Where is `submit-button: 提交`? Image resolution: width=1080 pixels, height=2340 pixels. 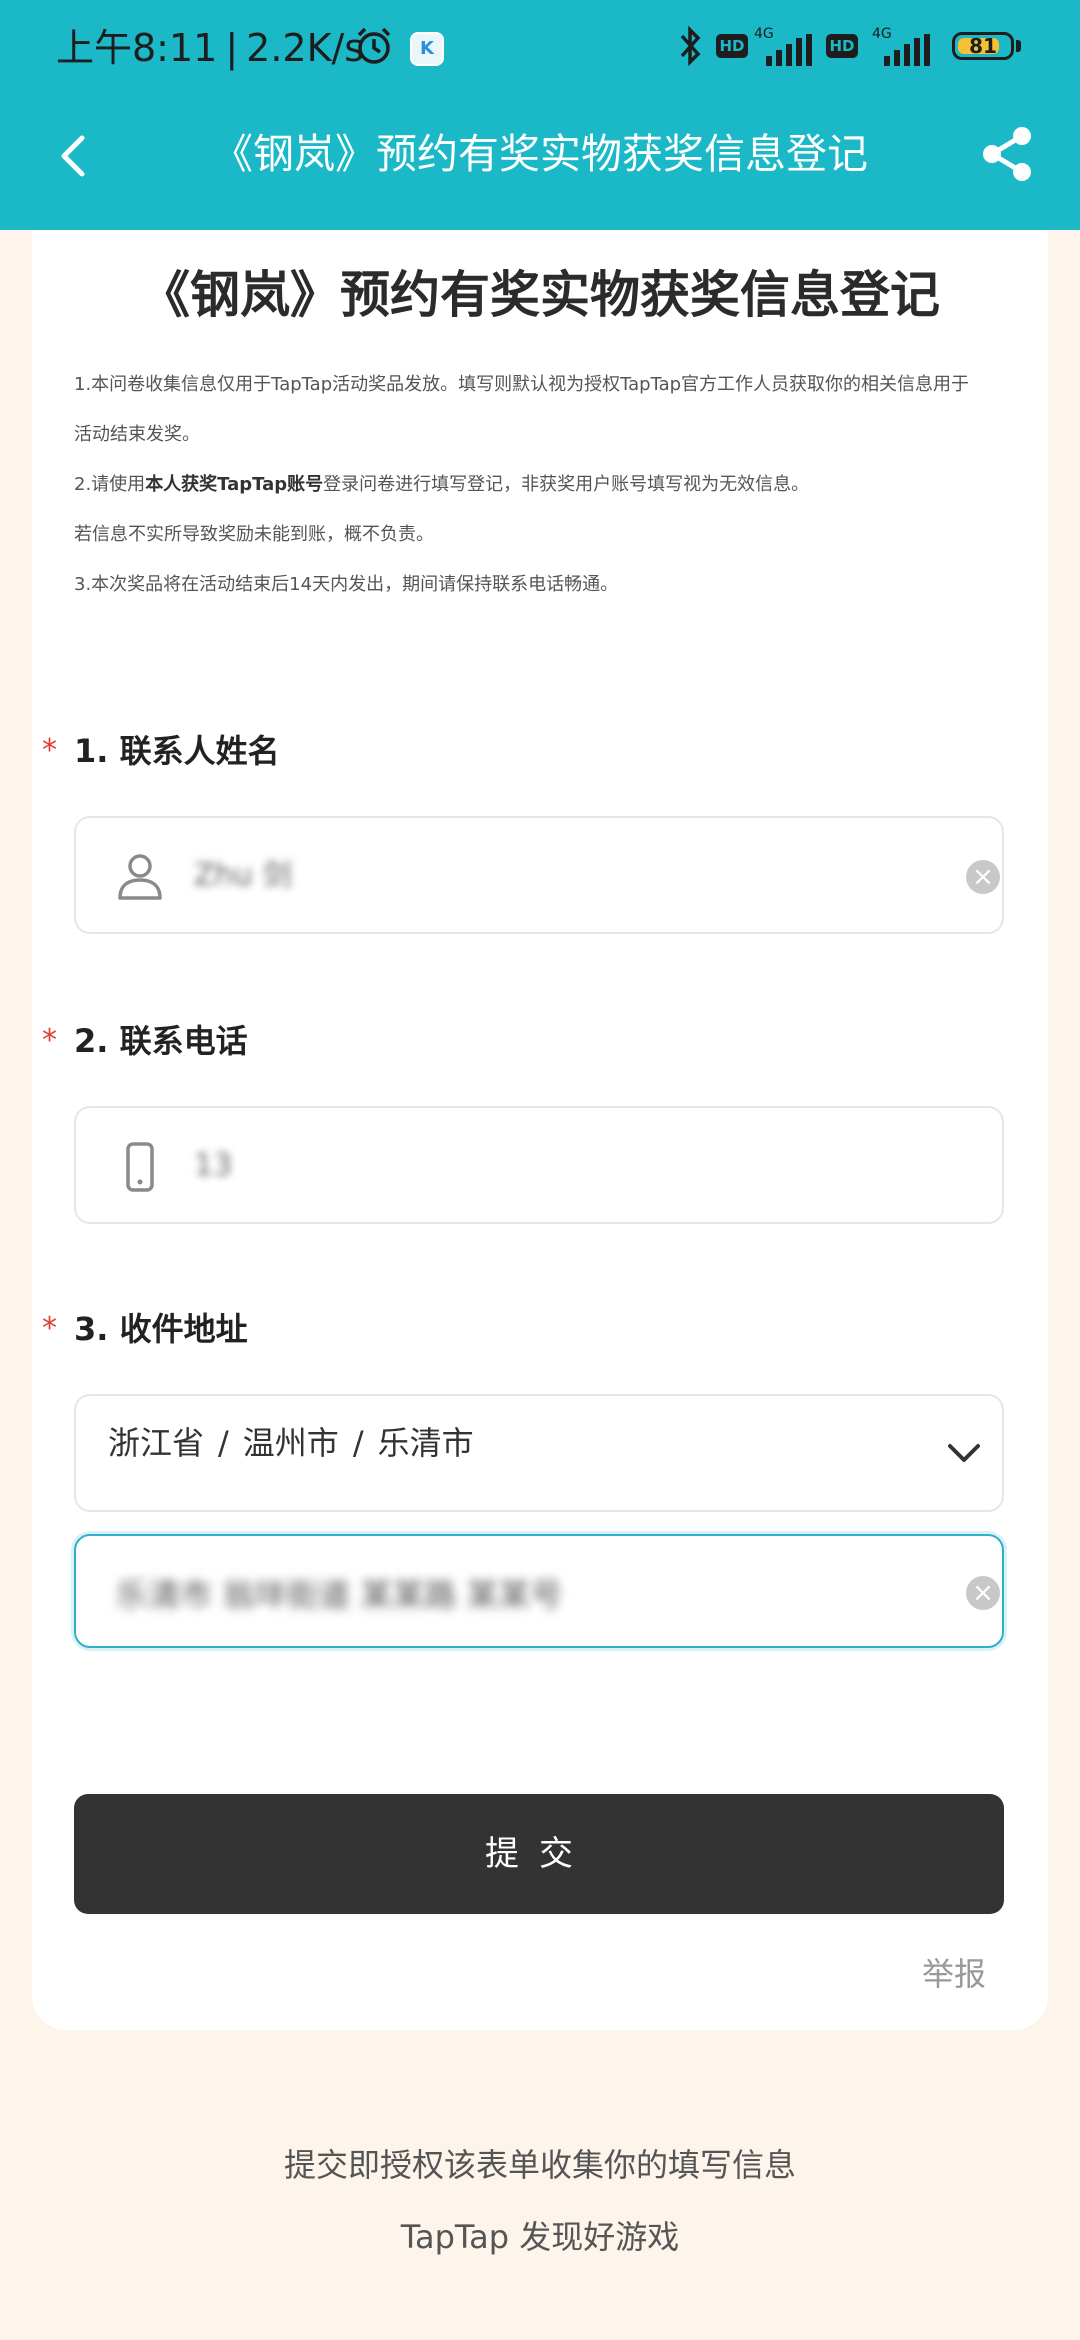 submit-button: 提交 is located at coordinates (539, 1854).